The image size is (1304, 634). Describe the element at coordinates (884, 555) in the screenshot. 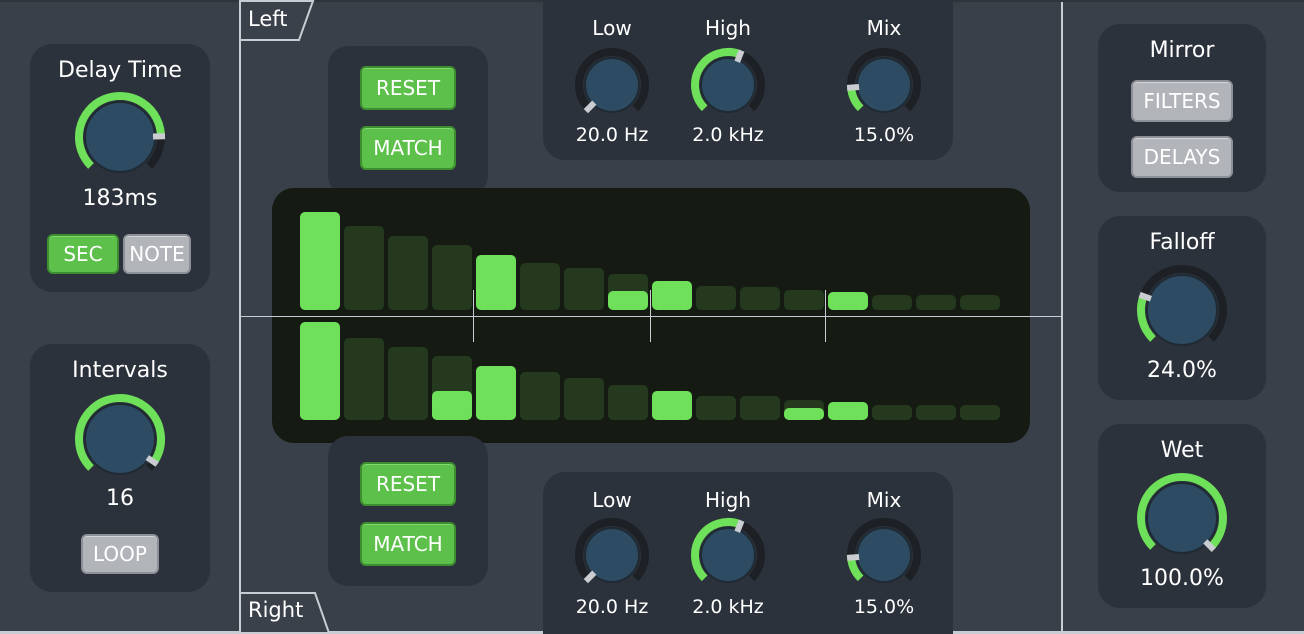

I see `right-mix-knob` at that location.